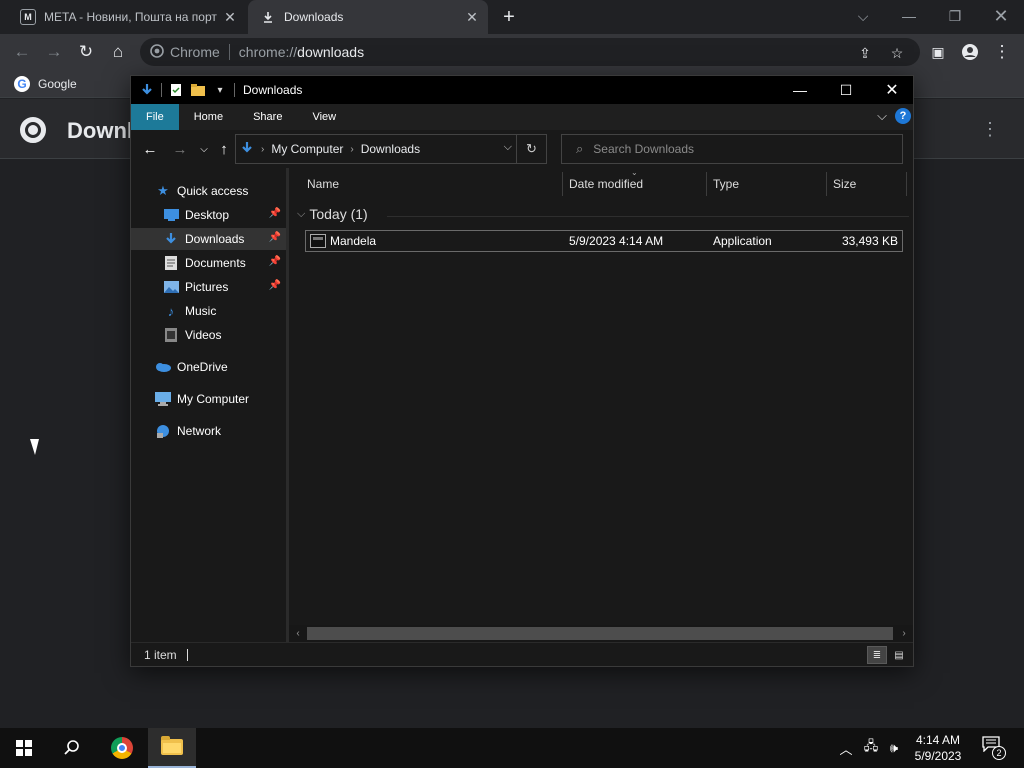 The width and height of the screenshot is (1024, 768). What do you see at coordinates (892, 90) in the screenshot?
I see `explorer-close-button: ✕` at bounding box center [892, 90].